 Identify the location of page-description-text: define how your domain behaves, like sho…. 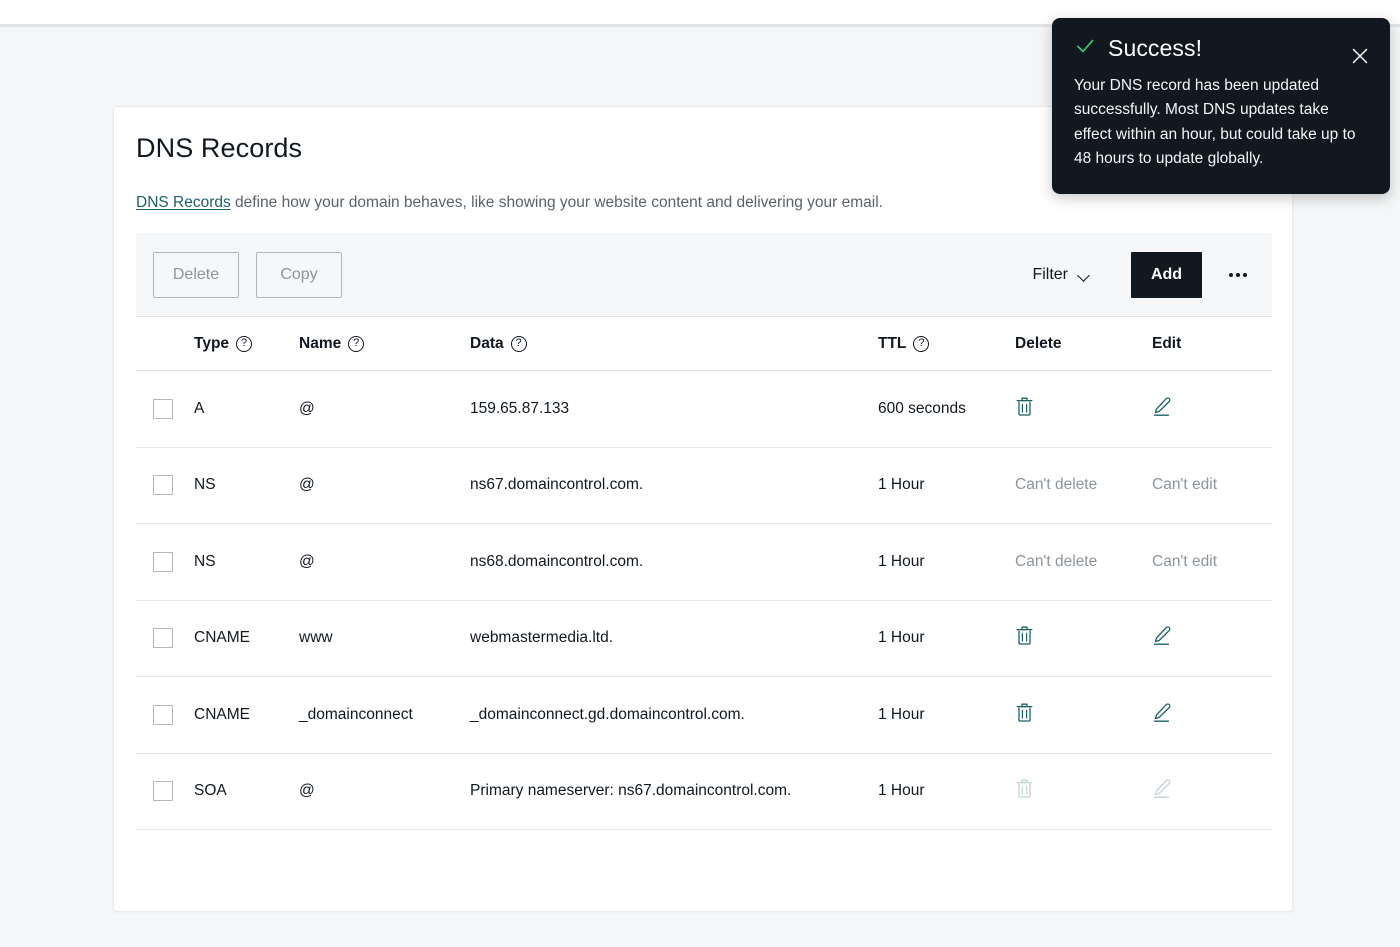
(556, 202).